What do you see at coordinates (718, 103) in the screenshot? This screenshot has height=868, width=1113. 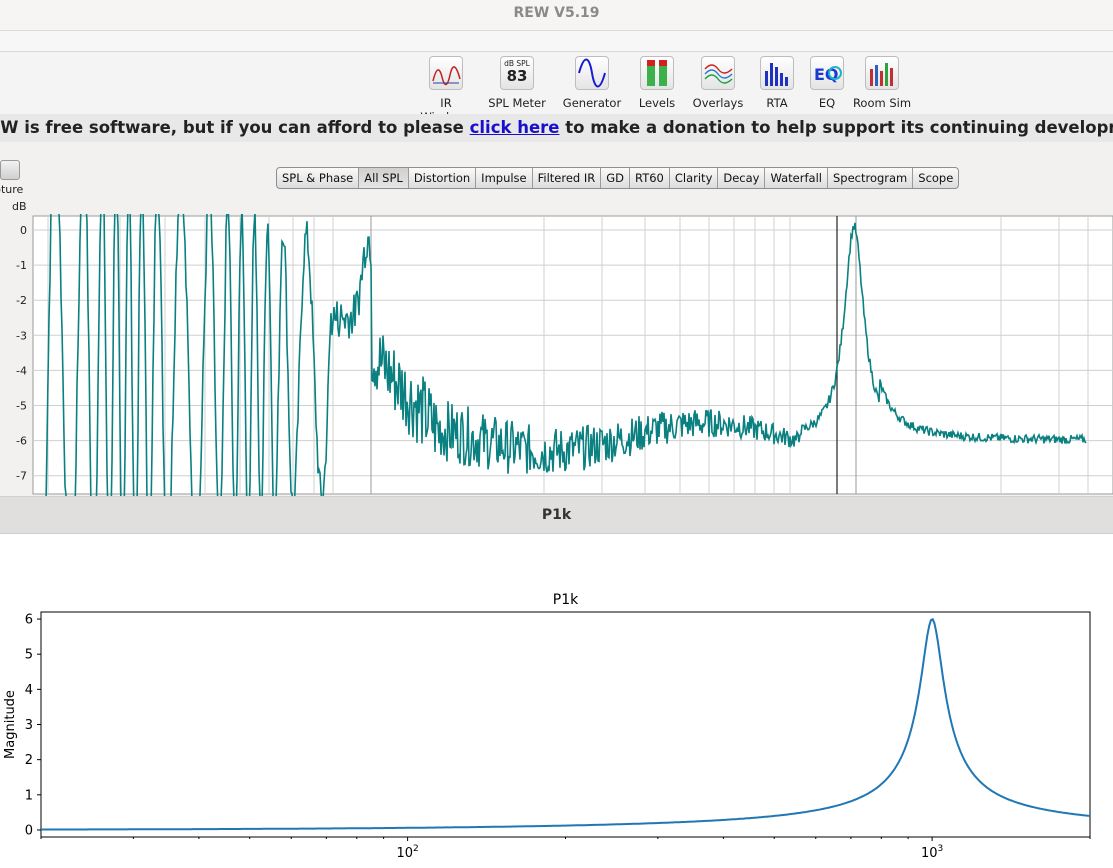 I see `overlays-label: Overlays` at bounding box center [718, 103].